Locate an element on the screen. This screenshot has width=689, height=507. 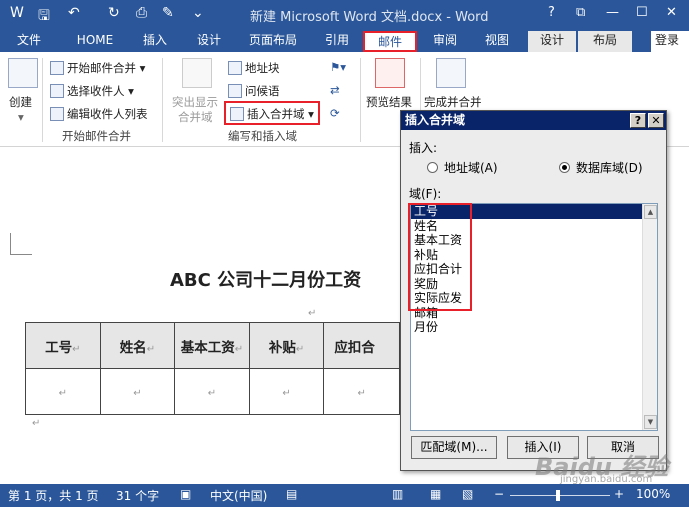
web-layout-icon: ▧ is located at coordinates (467, 494).